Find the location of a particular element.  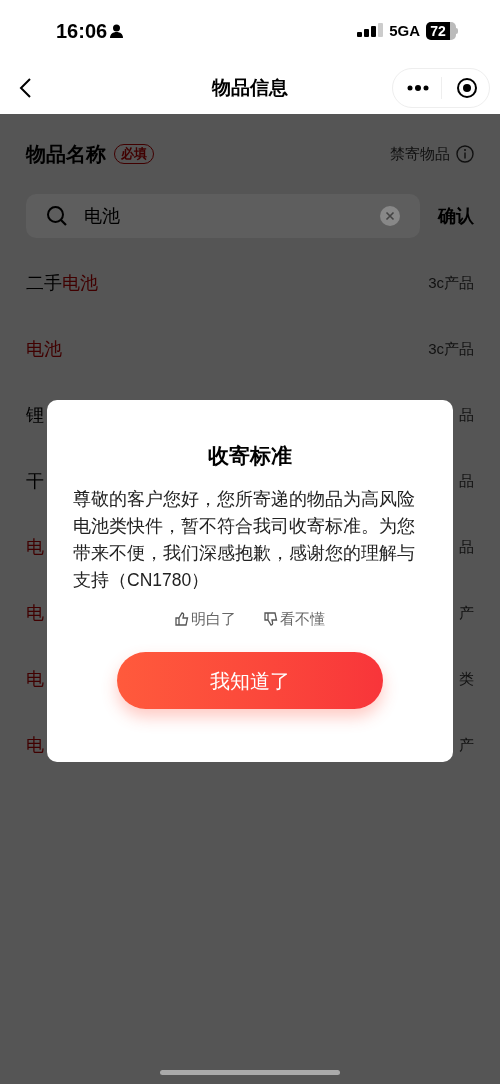

status-time: 16:06 is located at coordinates (82, 31).